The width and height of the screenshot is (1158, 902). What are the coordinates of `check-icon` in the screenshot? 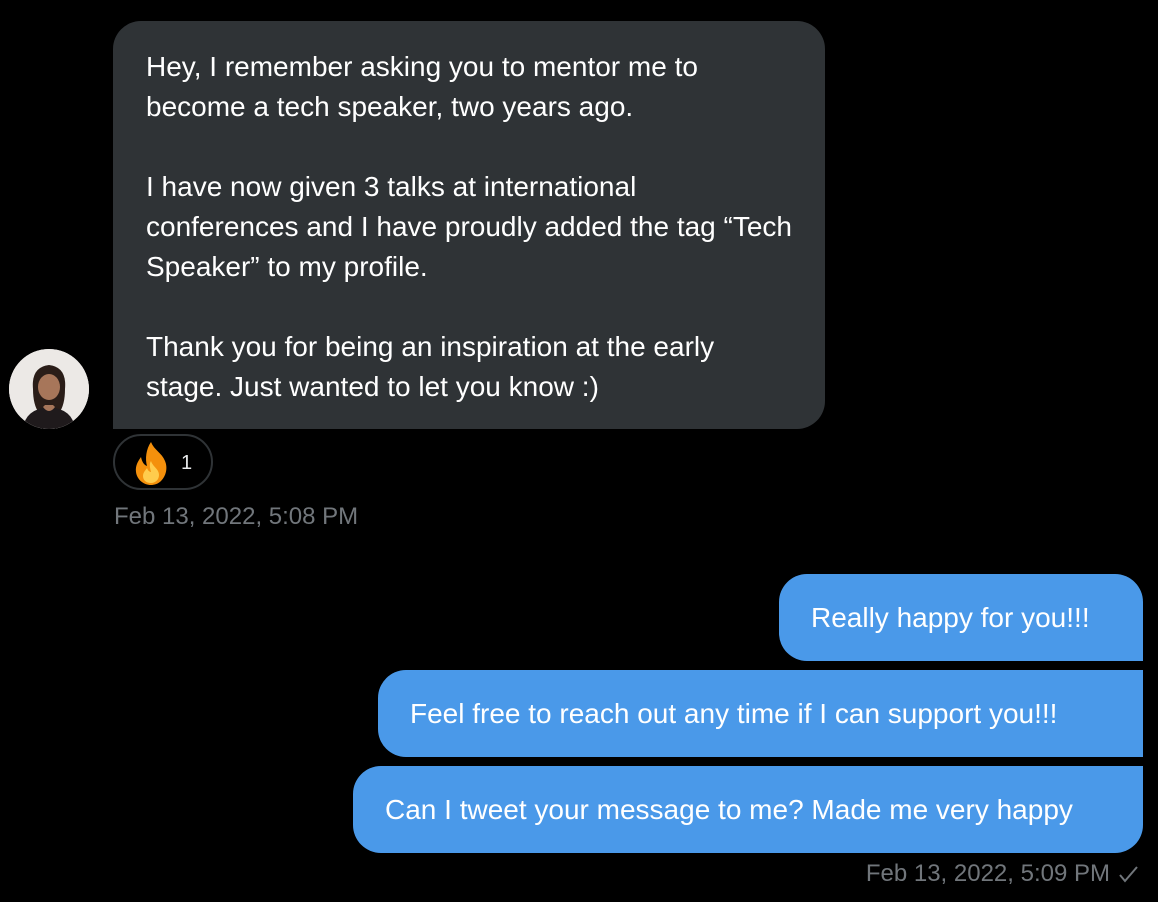 It's located at (1128, 874).